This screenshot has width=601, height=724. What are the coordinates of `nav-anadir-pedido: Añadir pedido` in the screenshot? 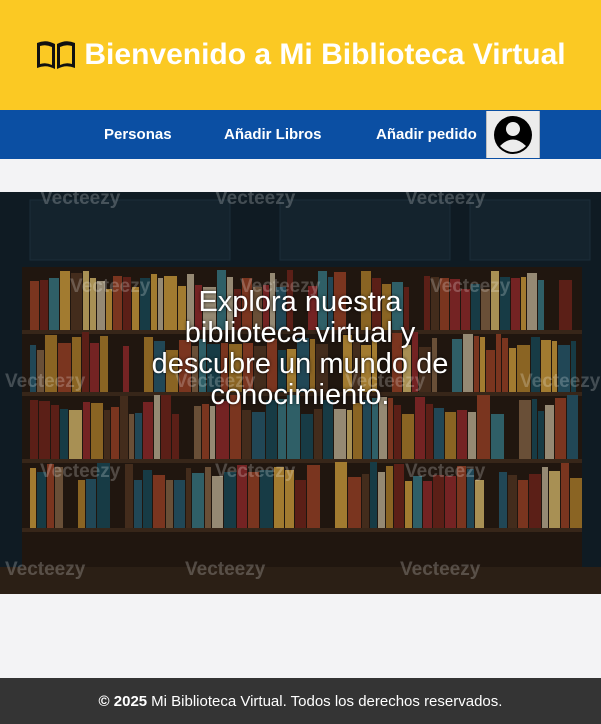 It's located at (426, 134).